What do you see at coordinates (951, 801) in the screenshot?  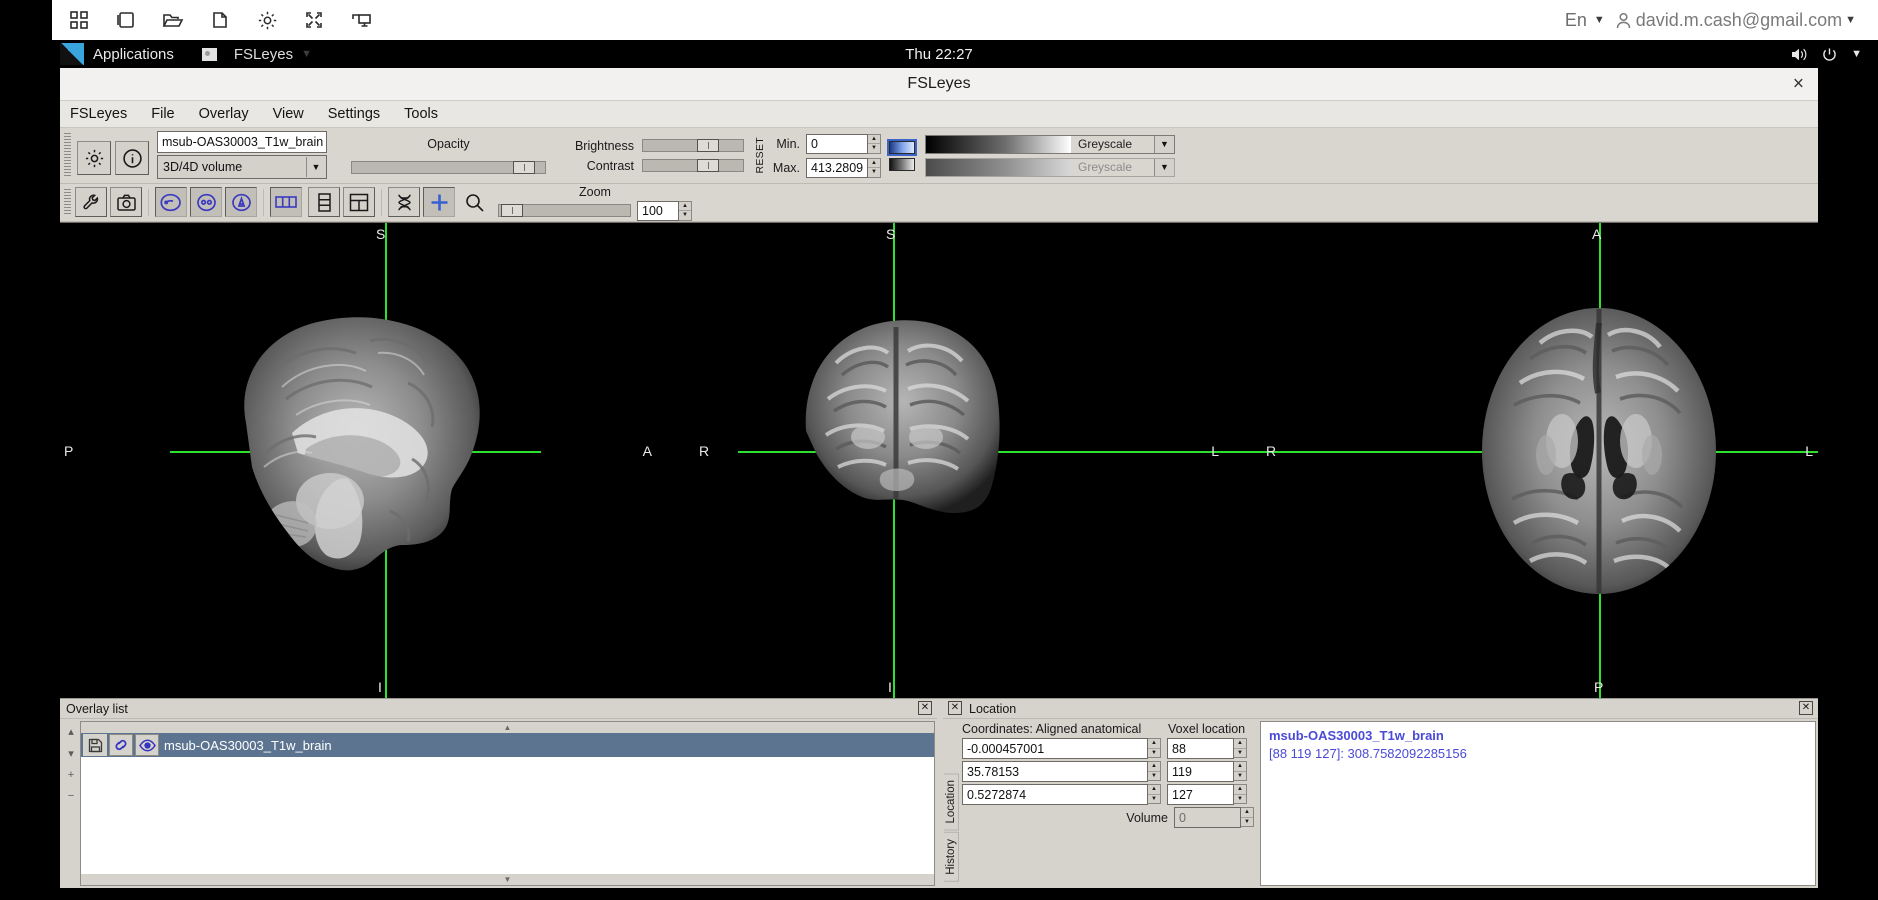 I see `tab-location: Location` at bounding box center [951, 801].